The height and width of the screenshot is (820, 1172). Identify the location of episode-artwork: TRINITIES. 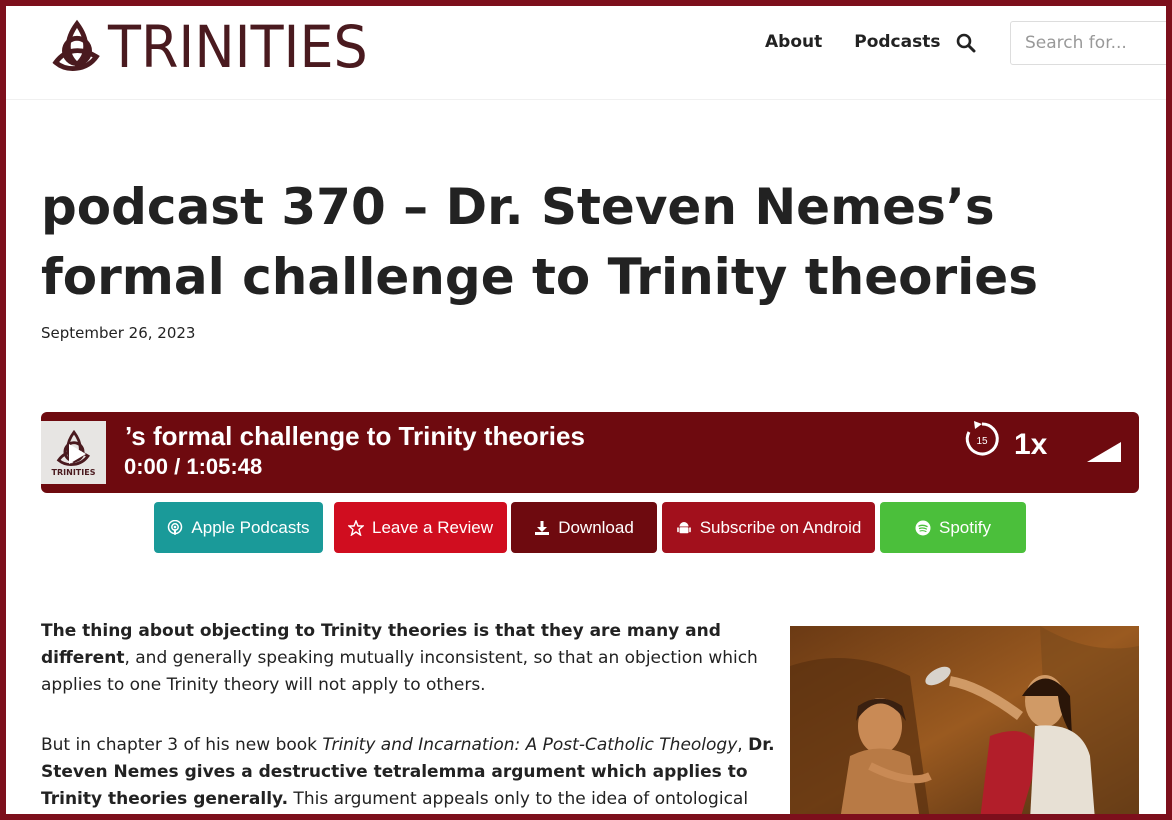
(73, 452).